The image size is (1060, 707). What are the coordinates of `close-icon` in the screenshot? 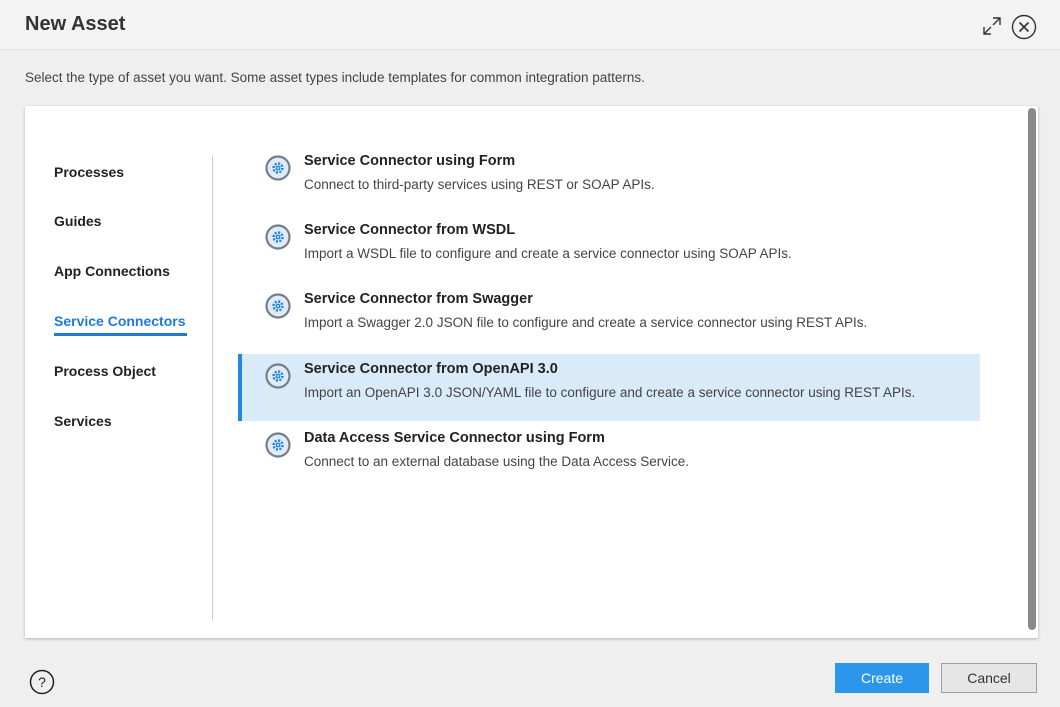 It's located at (1024, 27).